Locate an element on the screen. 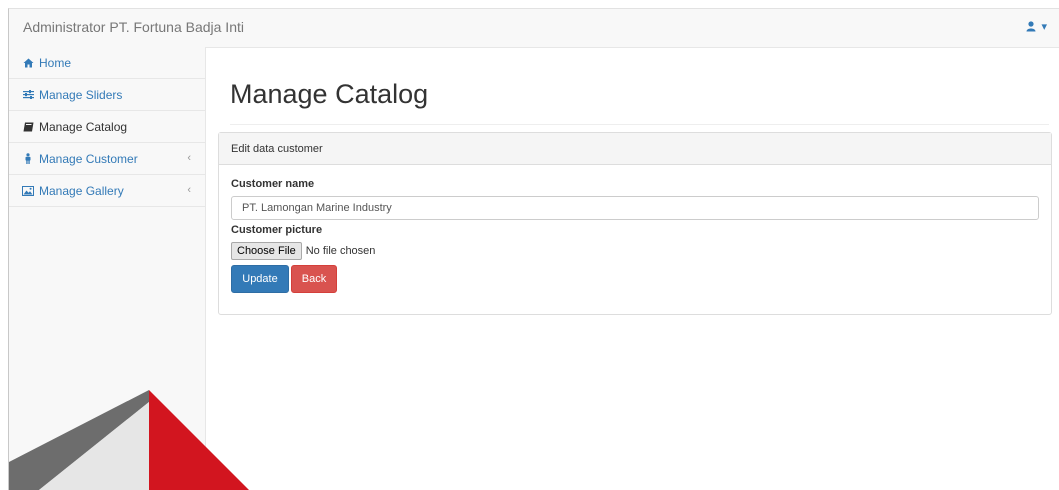  sidebar-item-manage-gallery: Manage Gallery ‹ is located at coordinates (107, 191).